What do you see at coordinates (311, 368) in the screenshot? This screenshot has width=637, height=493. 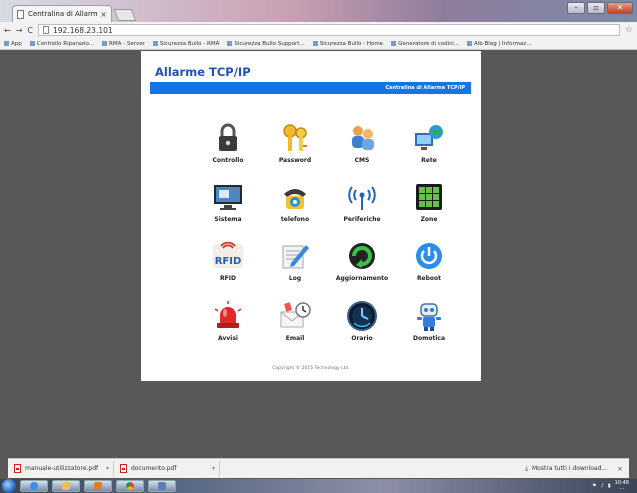 I see `copyright: Copyright © 2015 Technology Ltd.` at bounding box center [311, 368].